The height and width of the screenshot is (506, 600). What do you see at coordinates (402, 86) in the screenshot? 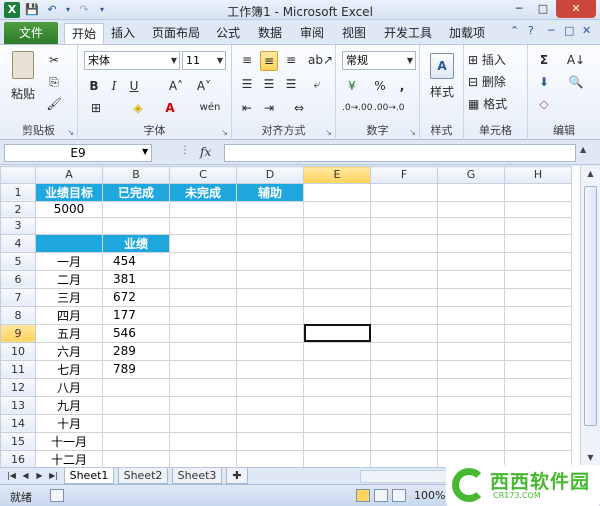
I see `comma-icon: ,` at bounding box center [402, 86].